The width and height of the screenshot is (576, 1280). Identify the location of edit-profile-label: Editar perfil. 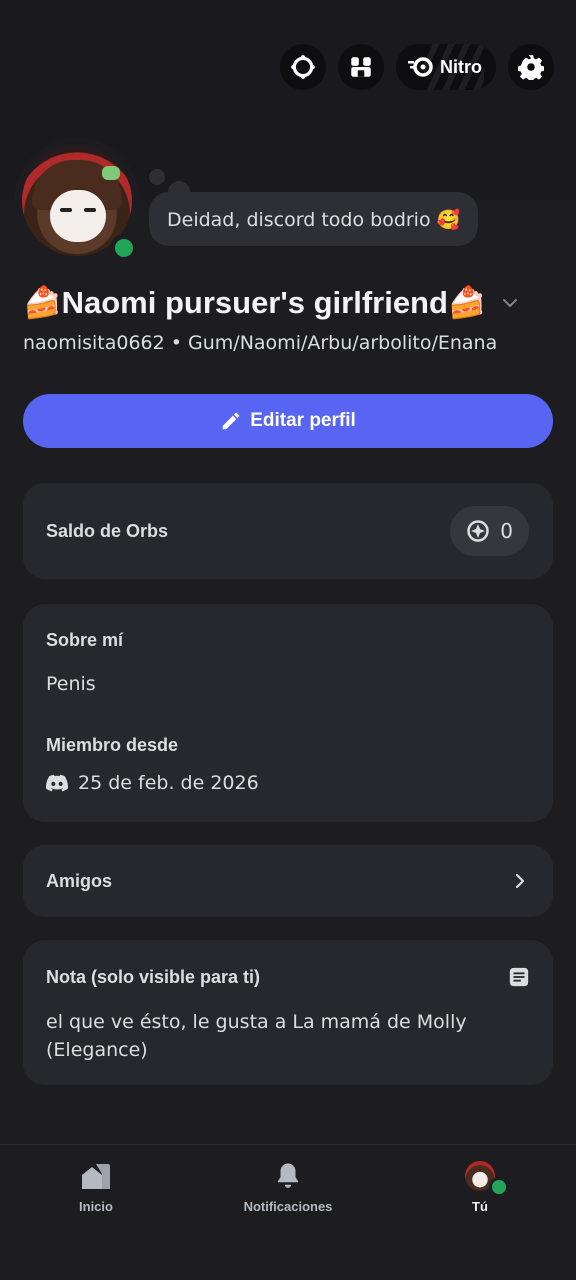
(303, 420).